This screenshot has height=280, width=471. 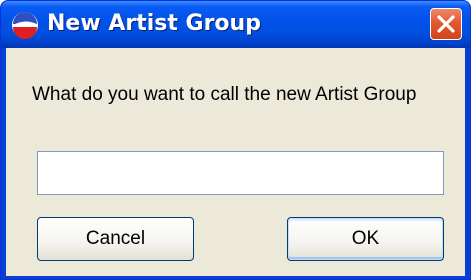 What do you see at coordinates (154, 23) in the screenshot?
I see `window-title: New Artist Group` at bounding box center [154, 23].